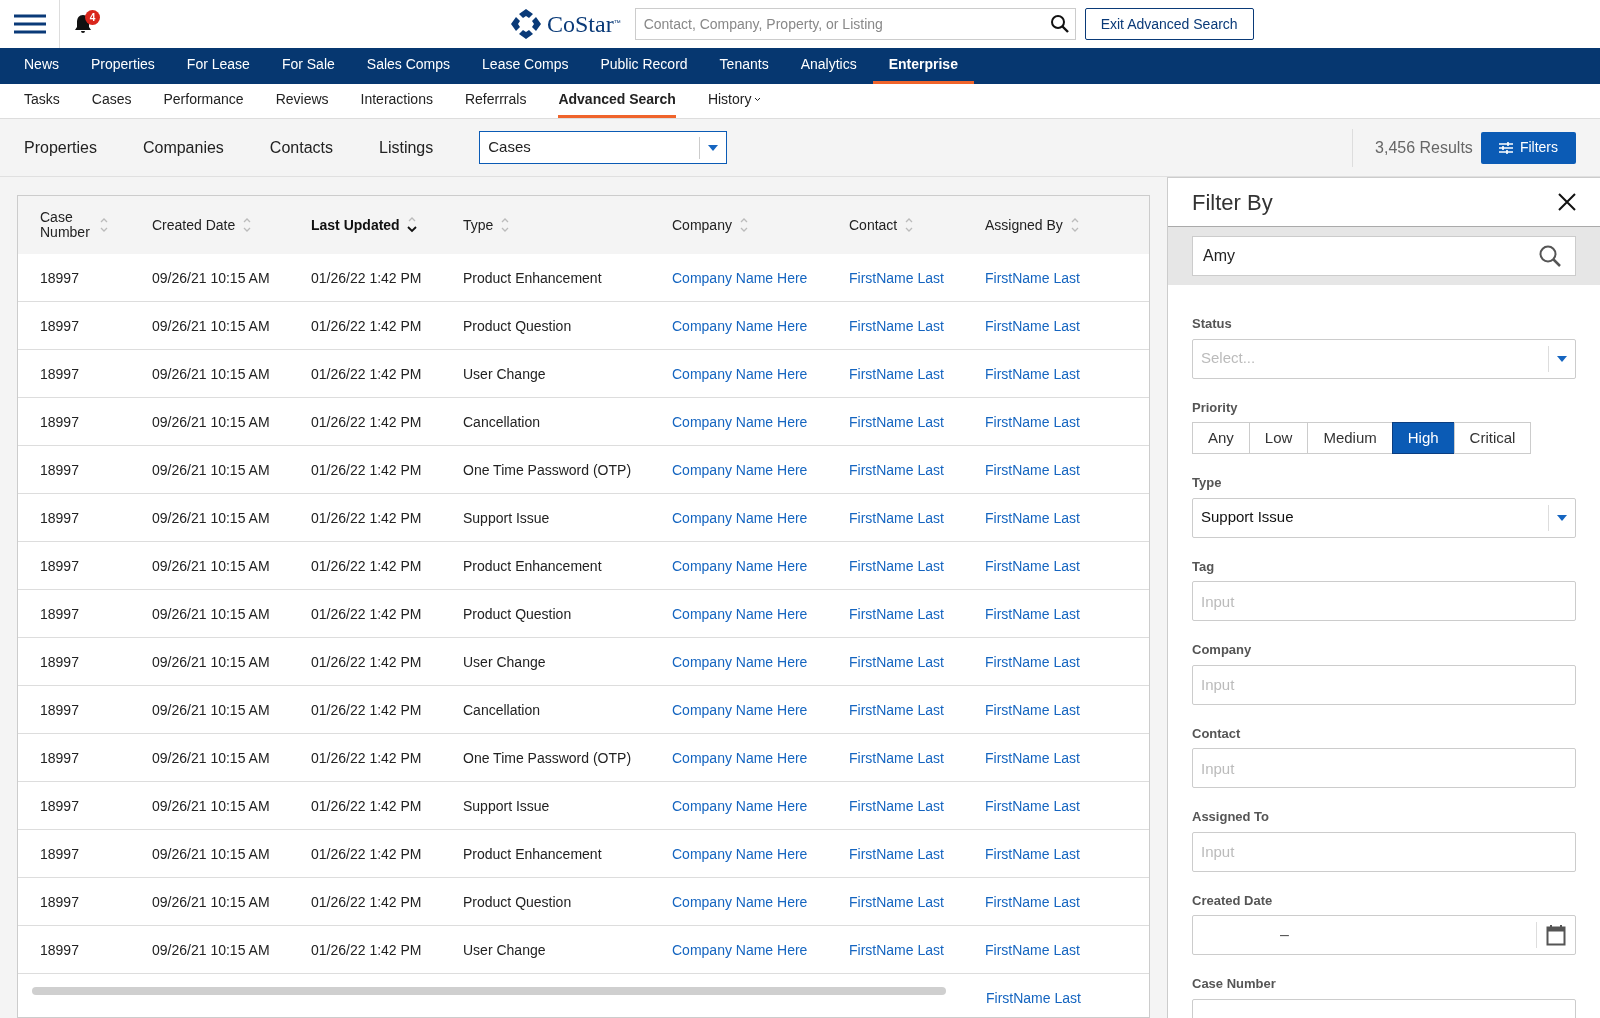  Describe the element at coordinates (406, 147) in the screenshot. I see `search-category-tab: Listings` at that location.